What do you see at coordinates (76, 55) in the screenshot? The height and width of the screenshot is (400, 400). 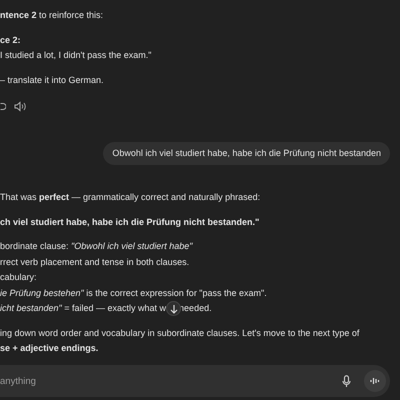 I see `response-text: I studied a lot, I didn't pass the exam."` at bounding box center [76, 55].